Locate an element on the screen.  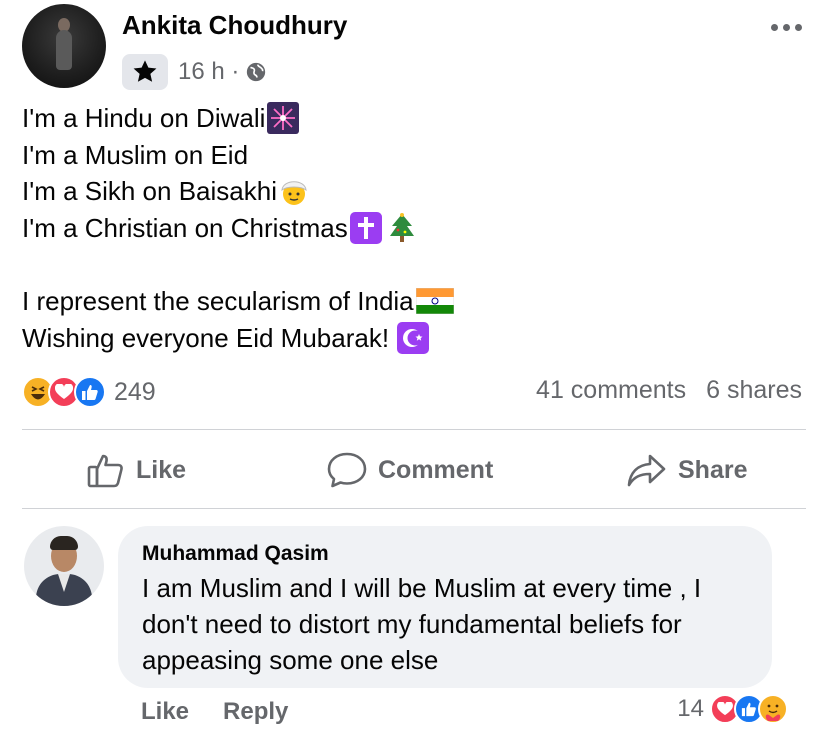
share-button: Share is located at coordinates (686, 470).